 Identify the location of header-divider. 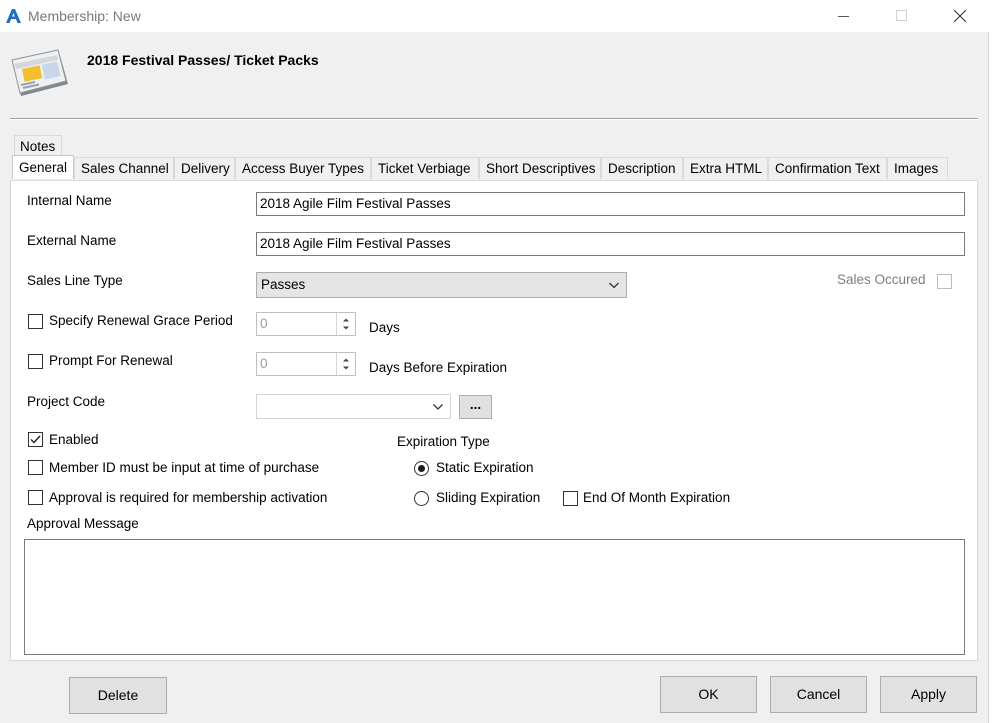
(494, 119).